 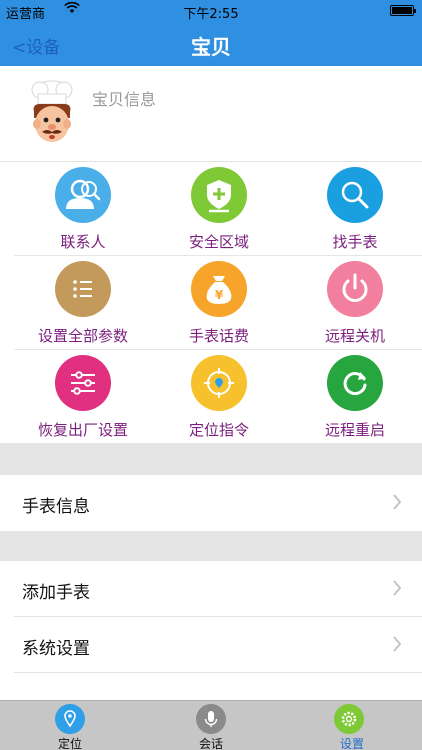 I want to click on safe-zone-button: 安全区域, so click(x=218, y=209).